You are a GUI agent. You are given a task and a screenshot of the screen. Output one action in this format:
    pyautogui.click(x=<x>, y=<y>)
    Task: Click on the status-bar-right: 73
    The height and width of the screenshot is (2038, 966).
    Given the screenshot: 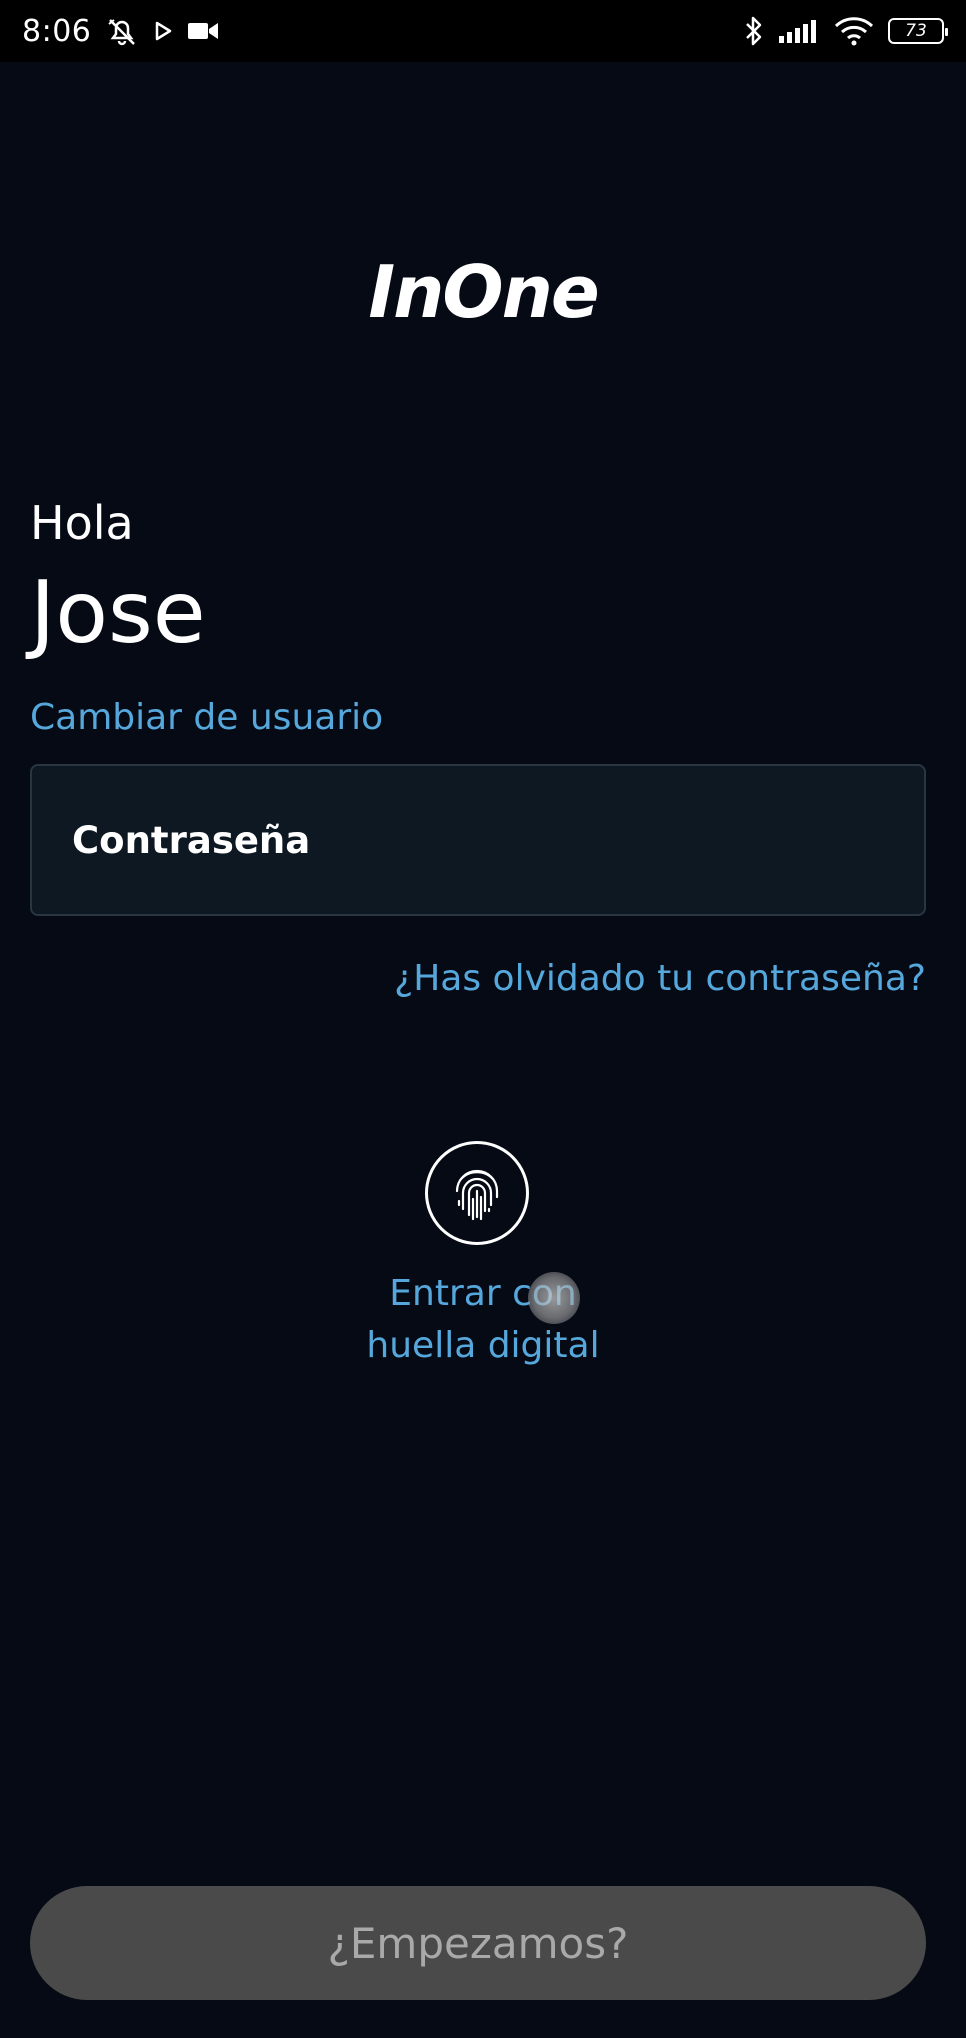 What is the action you would take?
    pyautogui.click(x=846, y=31)
    